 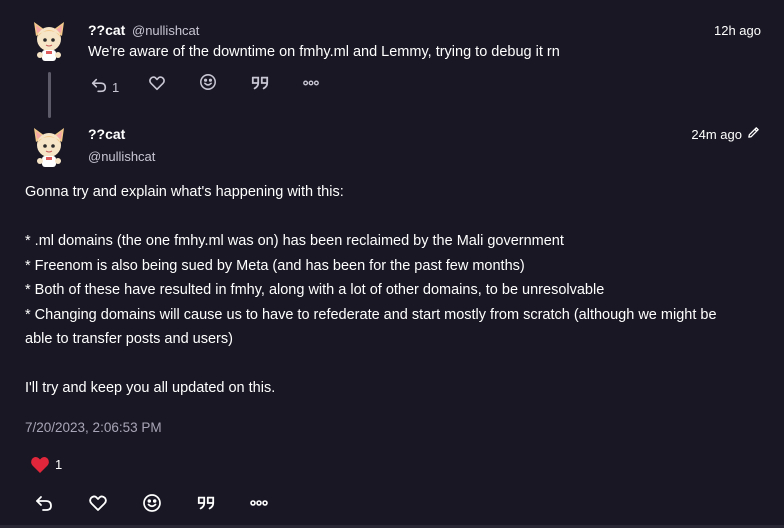 What do you see at coordinates (59, 464) in the screenshot?
I see `reaction-count: 1` at bounding box center [59, 464].